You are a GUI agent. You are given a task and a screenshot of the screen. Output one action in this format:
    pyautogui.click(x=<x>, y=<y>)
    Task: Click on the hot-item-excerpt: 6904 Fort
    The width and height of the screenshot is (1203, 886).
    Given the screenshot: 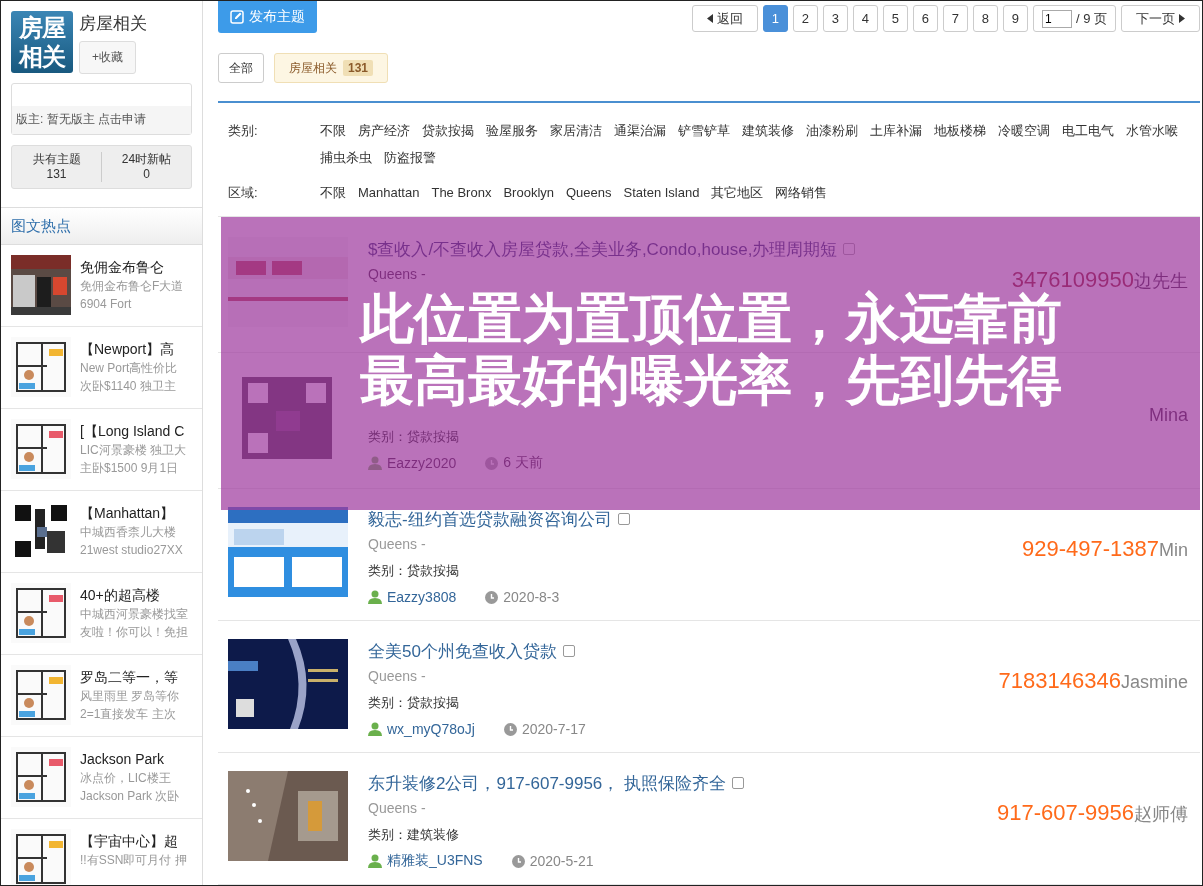 What is the action you would take?
    pyautogui.click(x=106, y=304)
    